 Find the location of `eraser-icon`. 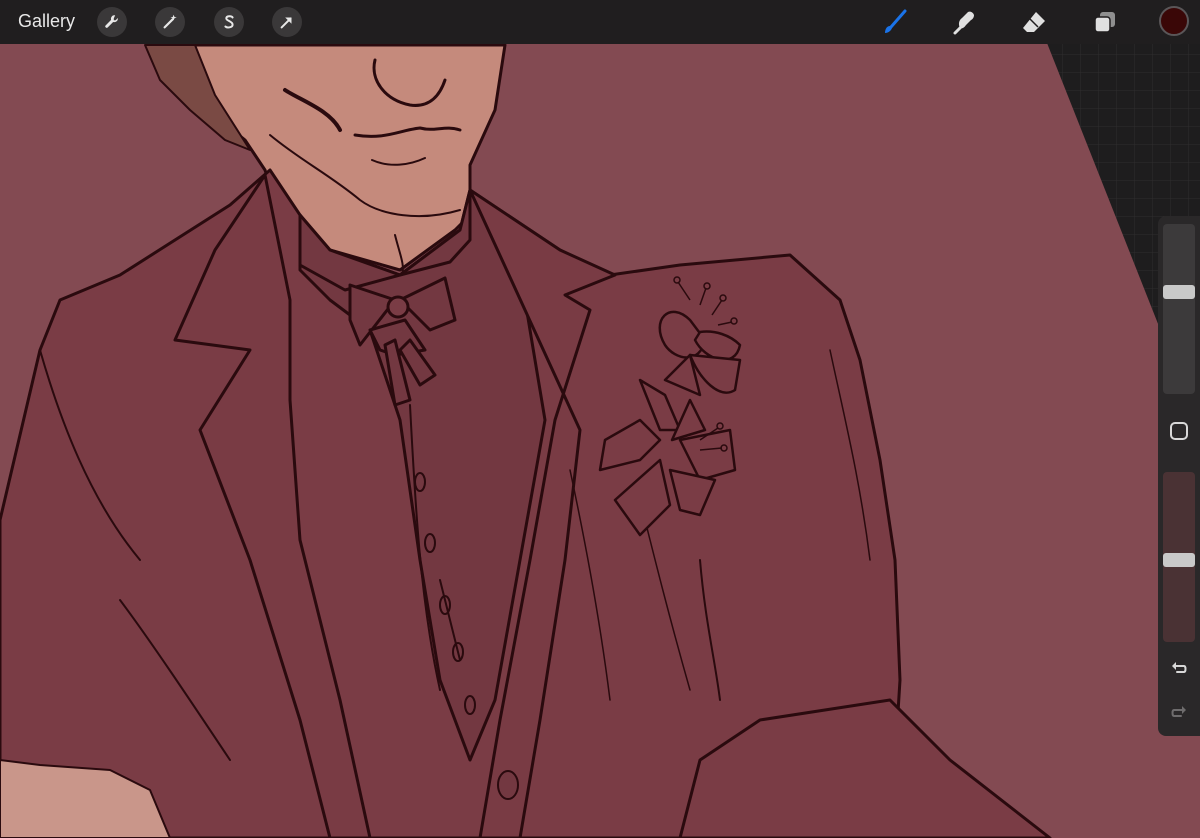

eraser-icon is located at coordinates (1034, 22).